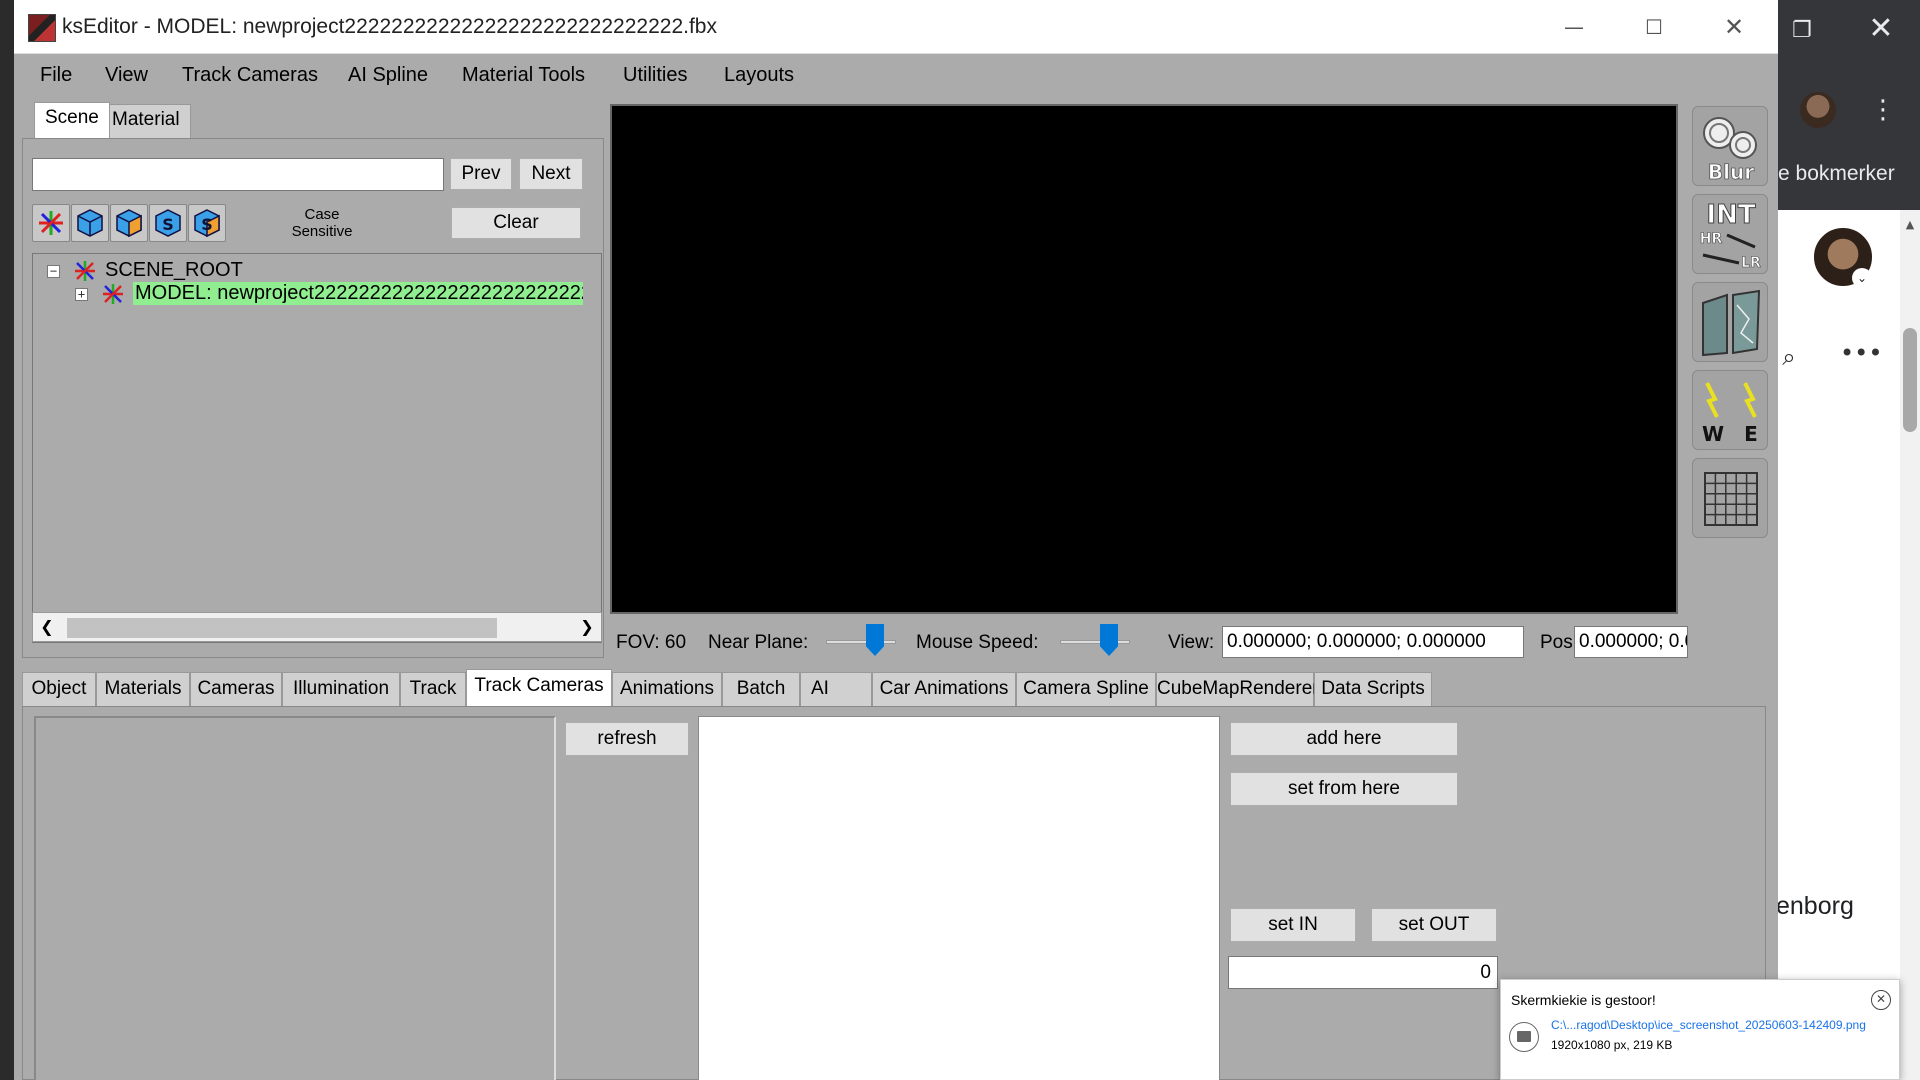  What do you see at coordinates (47, 627) in the screenshot?
I see `scroll-left-icon: ❮` at bounding box center [47, 627].